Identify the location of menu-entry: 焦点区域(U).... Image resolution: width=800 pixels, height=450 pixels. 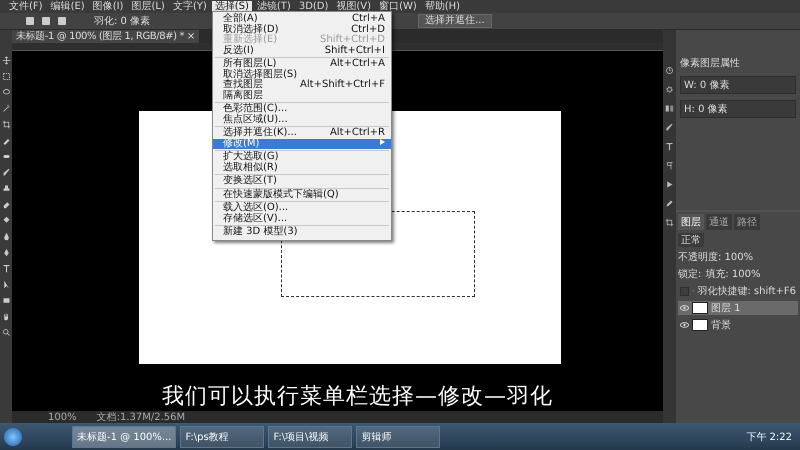
(302, 119).